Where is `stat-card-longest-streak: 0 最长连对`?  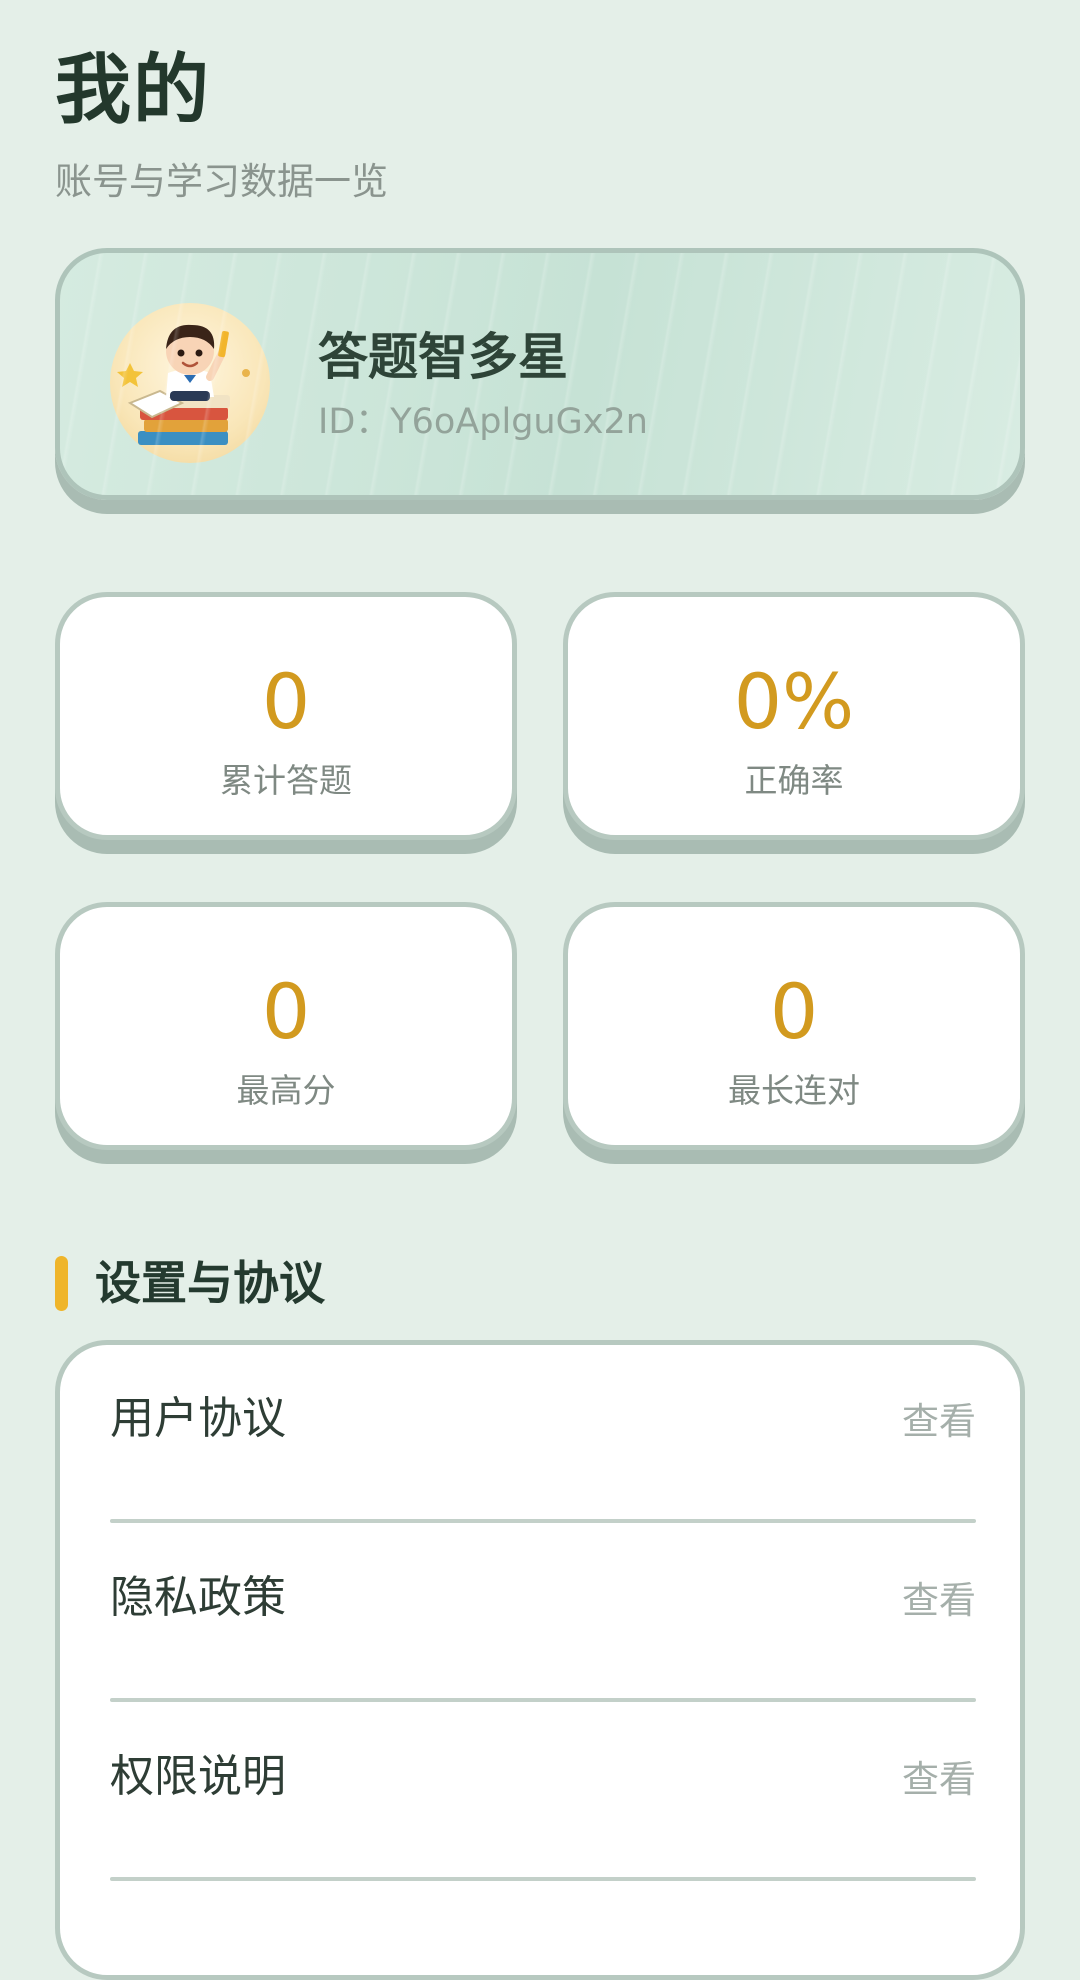 stat-card-longest-streak: 0 最长连对 is located at coordinates (794, 1026).